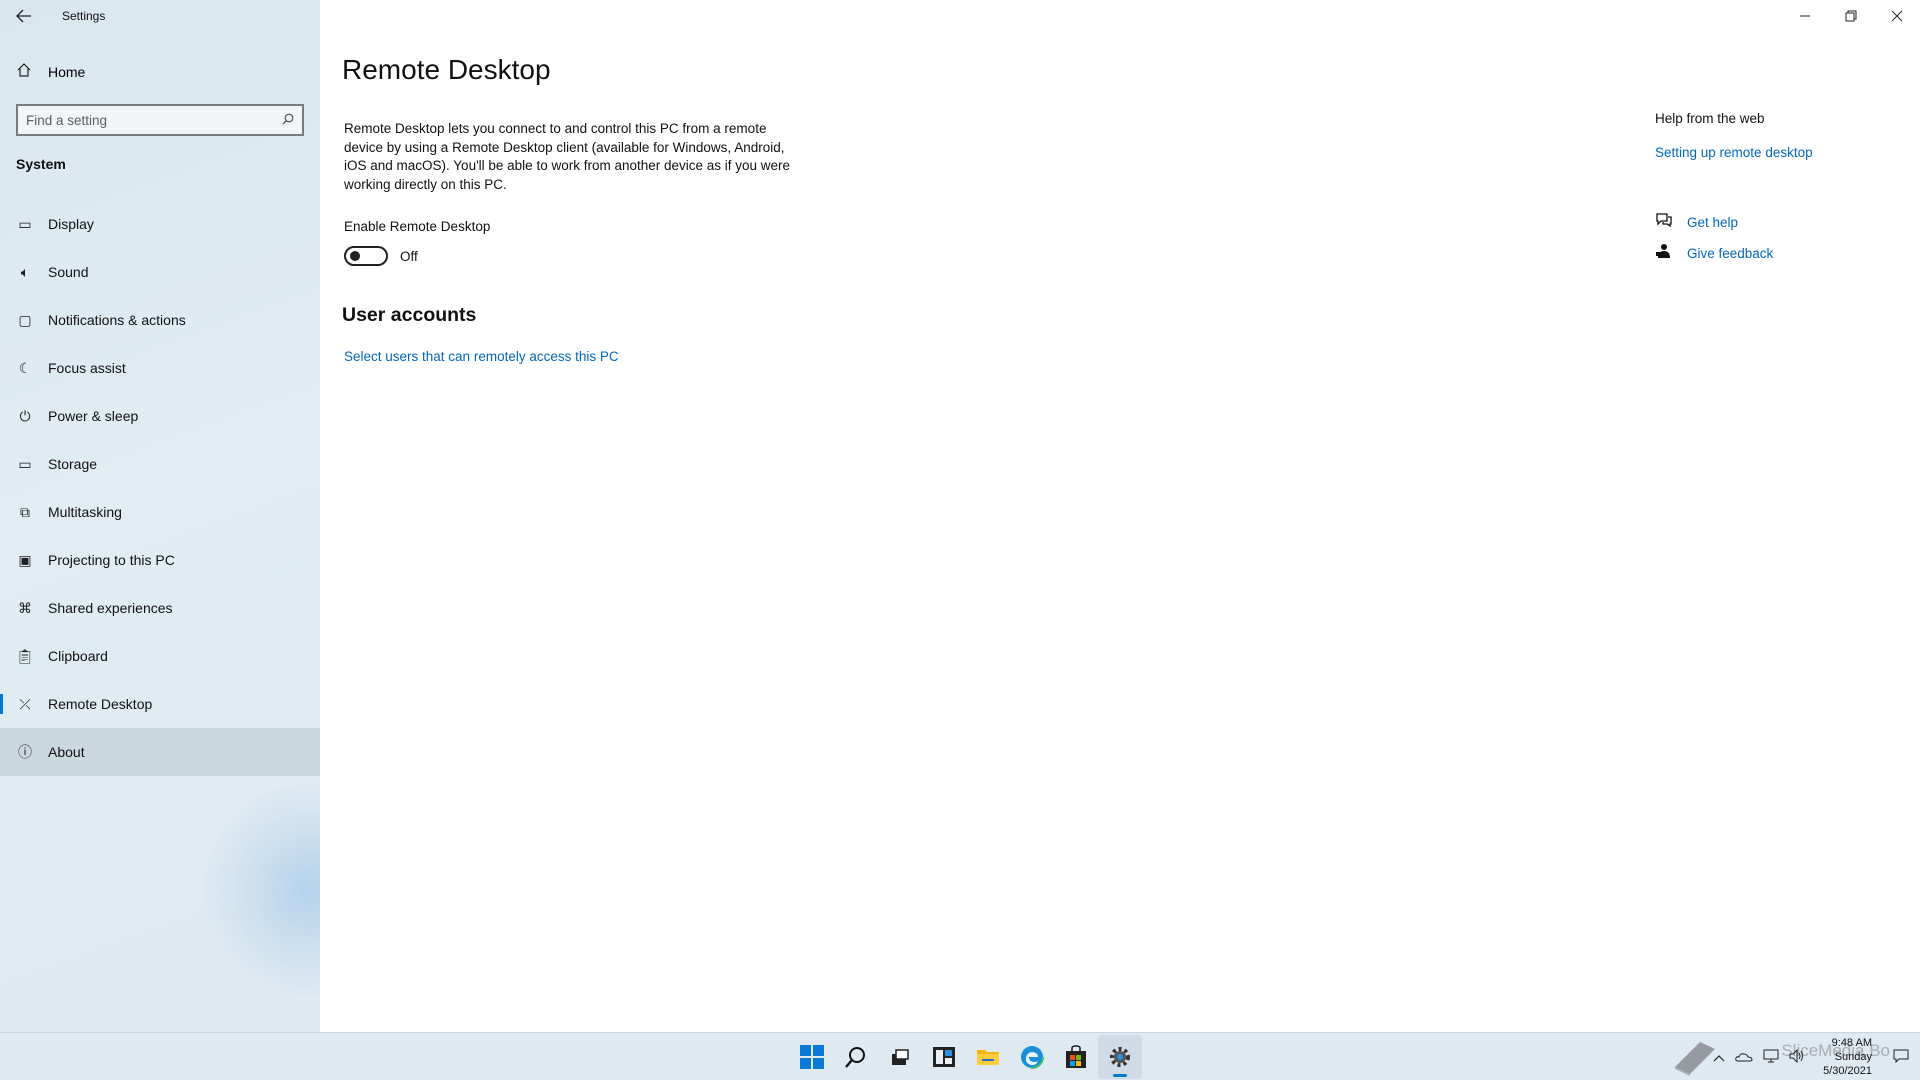 Image resolution: width=1920 pixels, height=1080 pixels. Describe the element at coordinates (25, 511) in the screenshot. I see `multitasking-icon: ⧉` at that location.